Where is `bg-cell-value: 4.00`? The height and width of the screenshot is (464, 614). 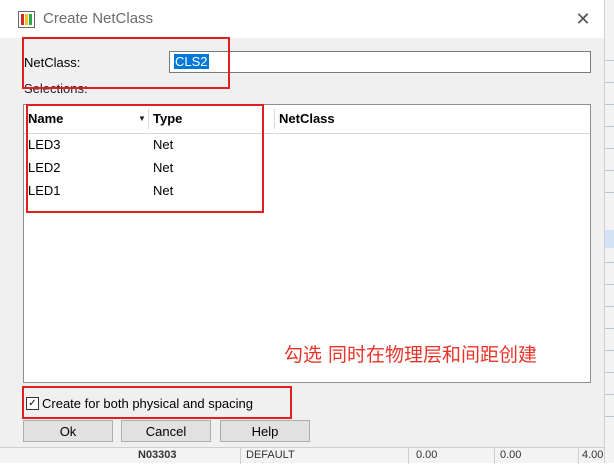 bg-cell-value: 4.00 is located at coordinates (593, 455).